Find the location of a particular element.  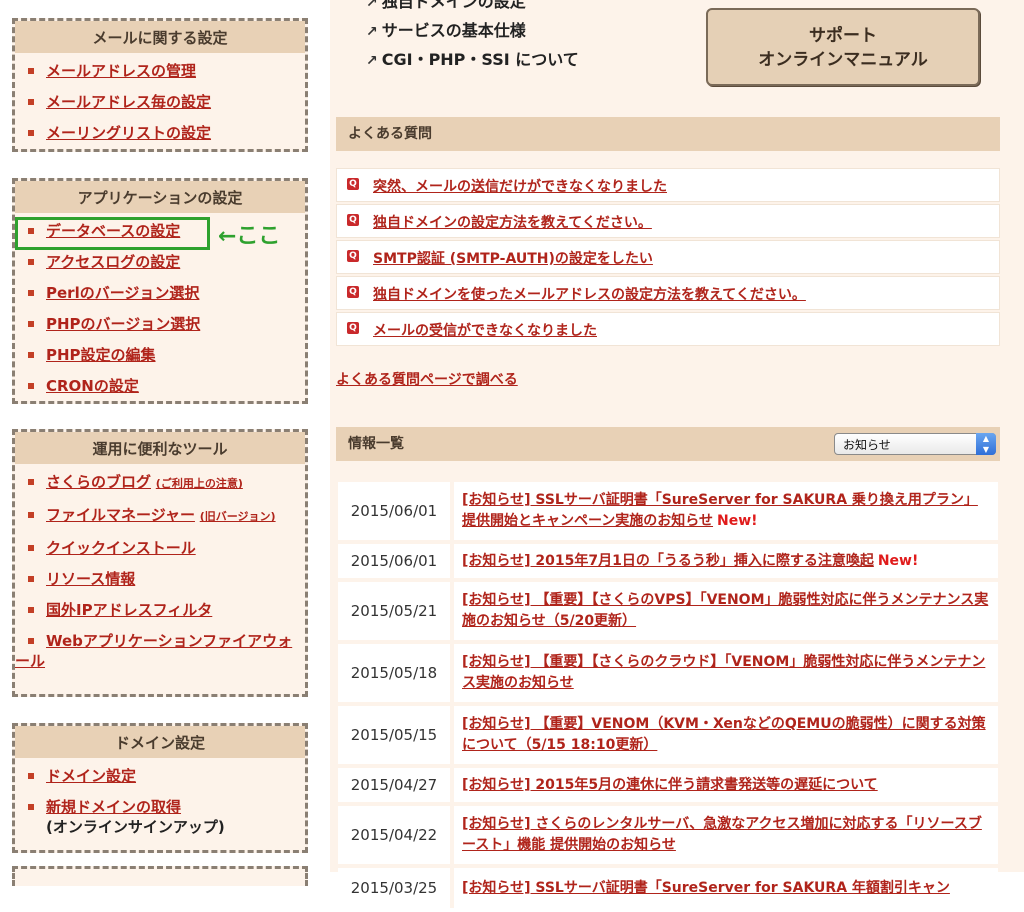

news-date: 2015/06/01 is located at coordinates (394, 511).